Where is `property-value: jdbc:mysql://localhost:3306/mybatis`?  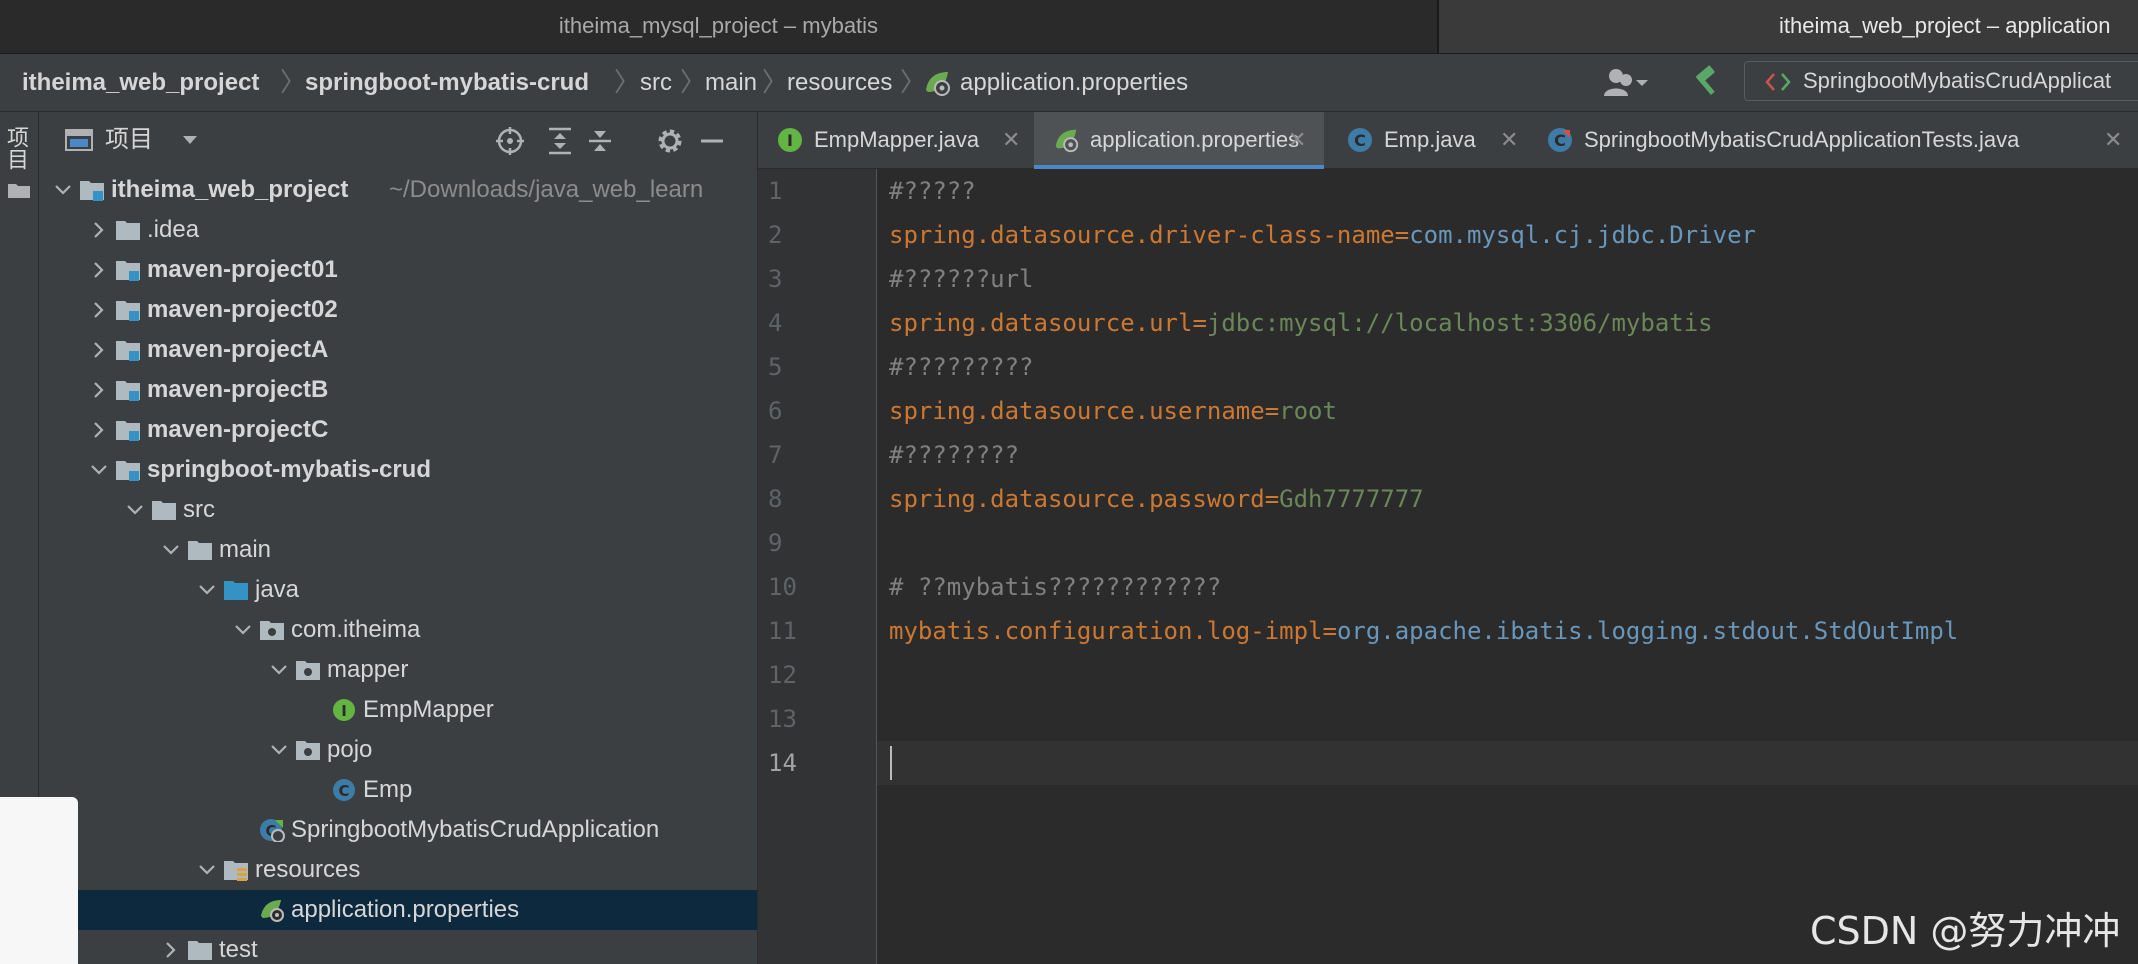
property-value: jdbc:mysql://localhost:3306/mybatis is located at coordinates (1459, 323).